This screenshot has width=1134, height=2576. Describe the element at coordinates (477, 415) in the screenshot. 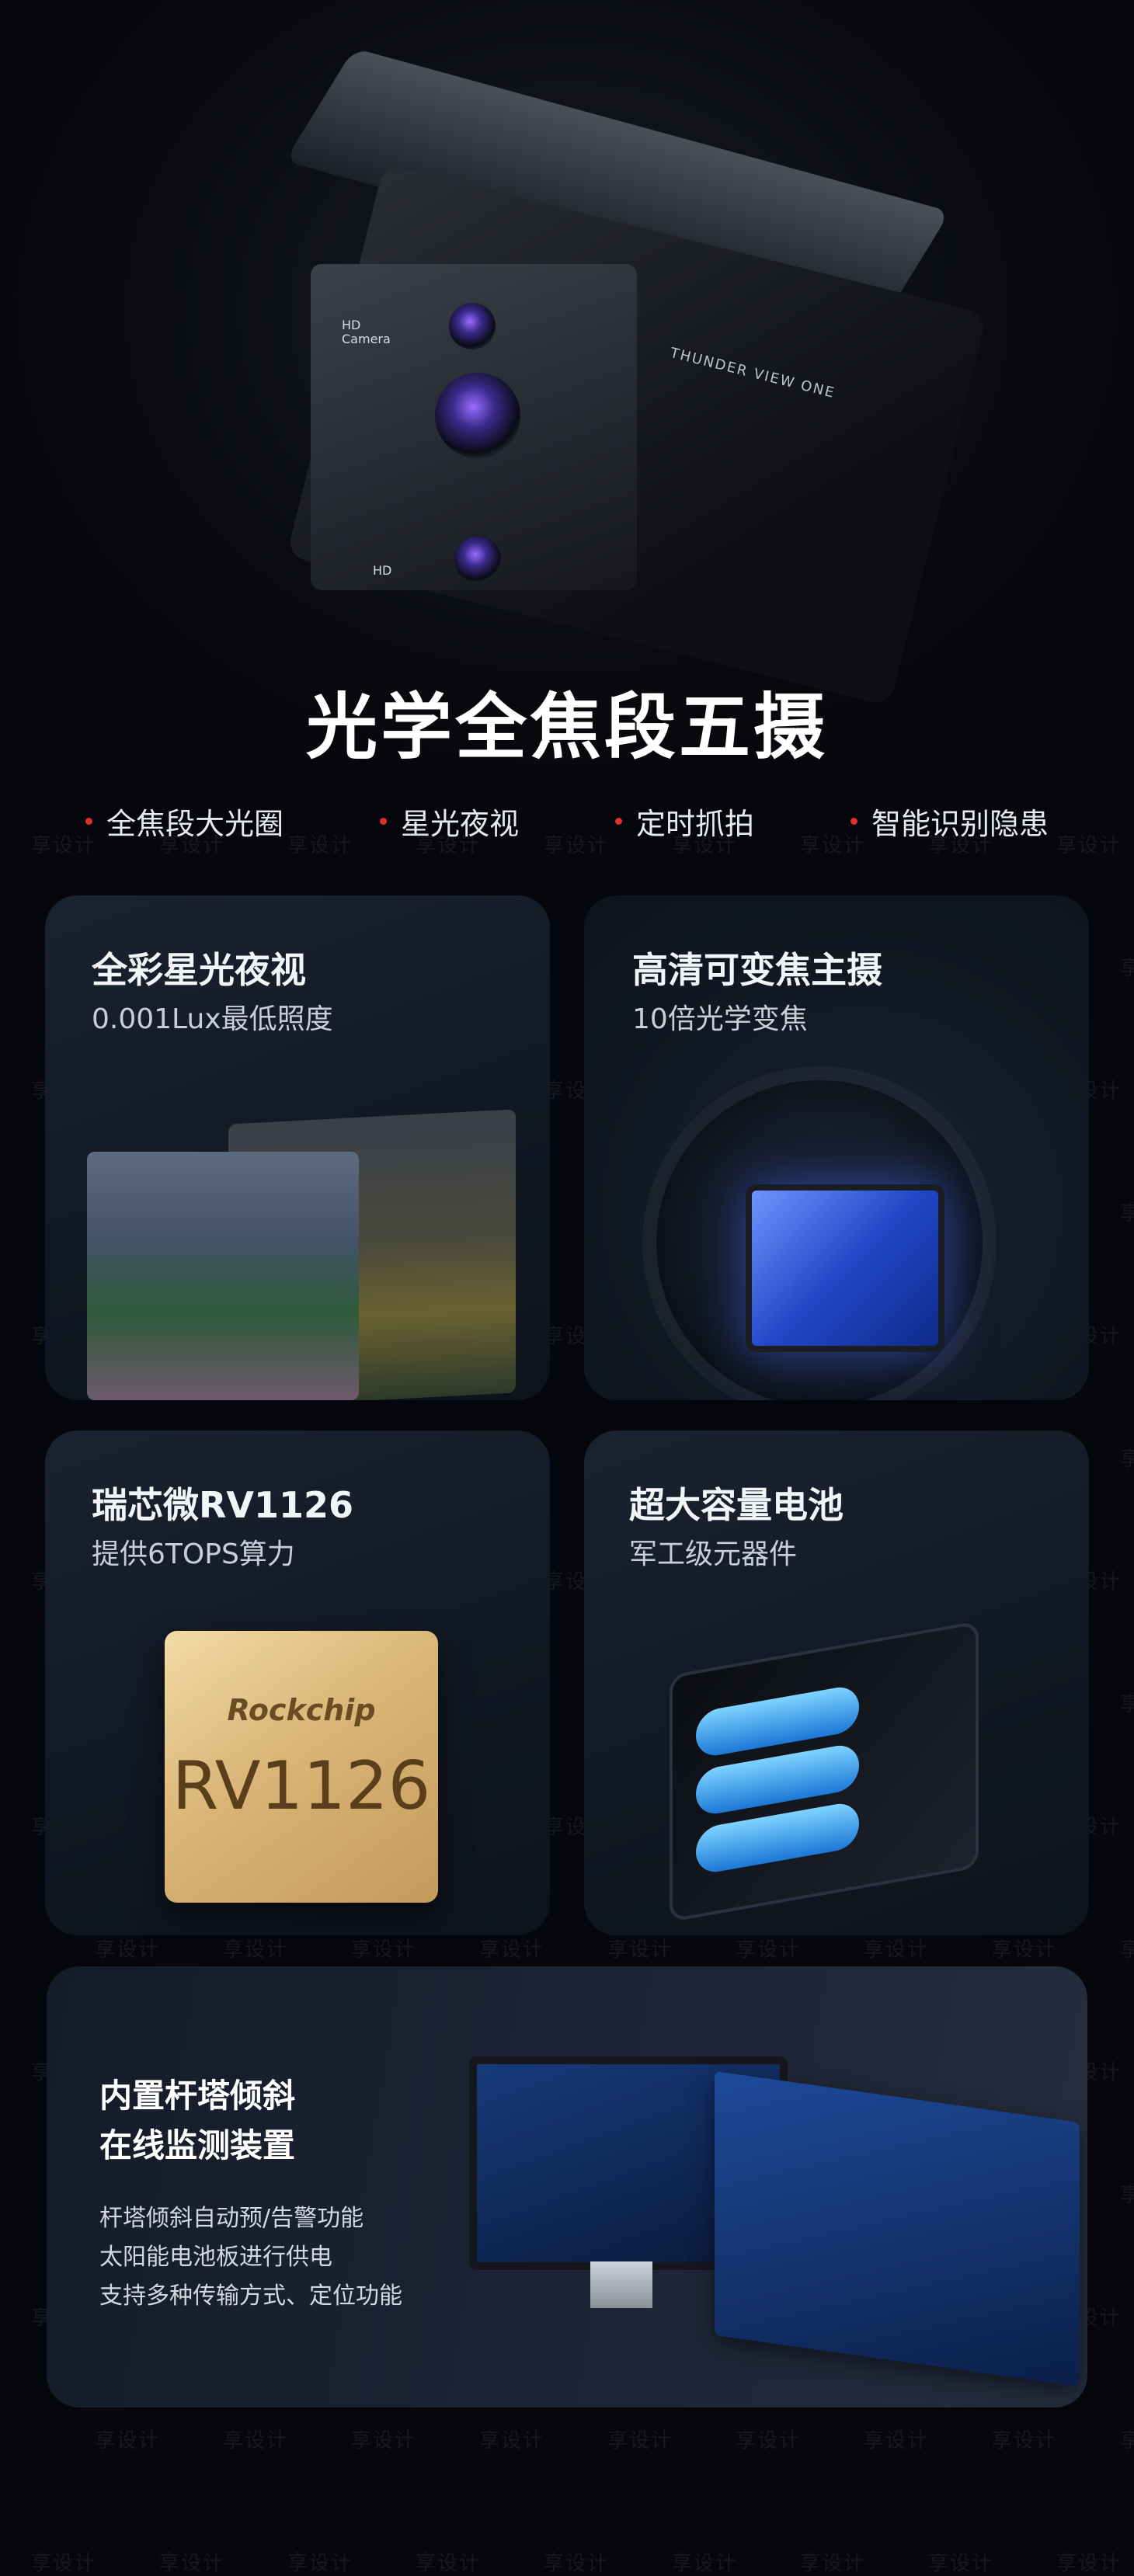

I see `lens-main-icon` at that location.